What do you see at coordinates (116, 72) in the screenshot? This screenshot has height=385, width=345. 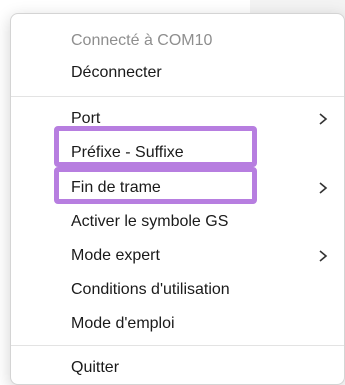 I see `disconnect-label: Déconnecter` at bounding box center [116, 72].